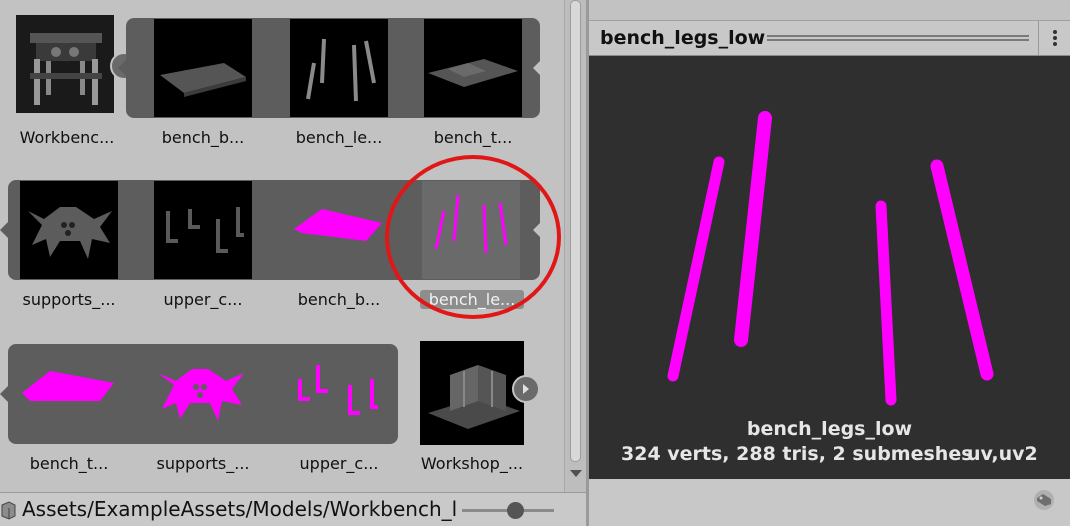  I want to click on asset-thumb-workbench, so click(65, 64).